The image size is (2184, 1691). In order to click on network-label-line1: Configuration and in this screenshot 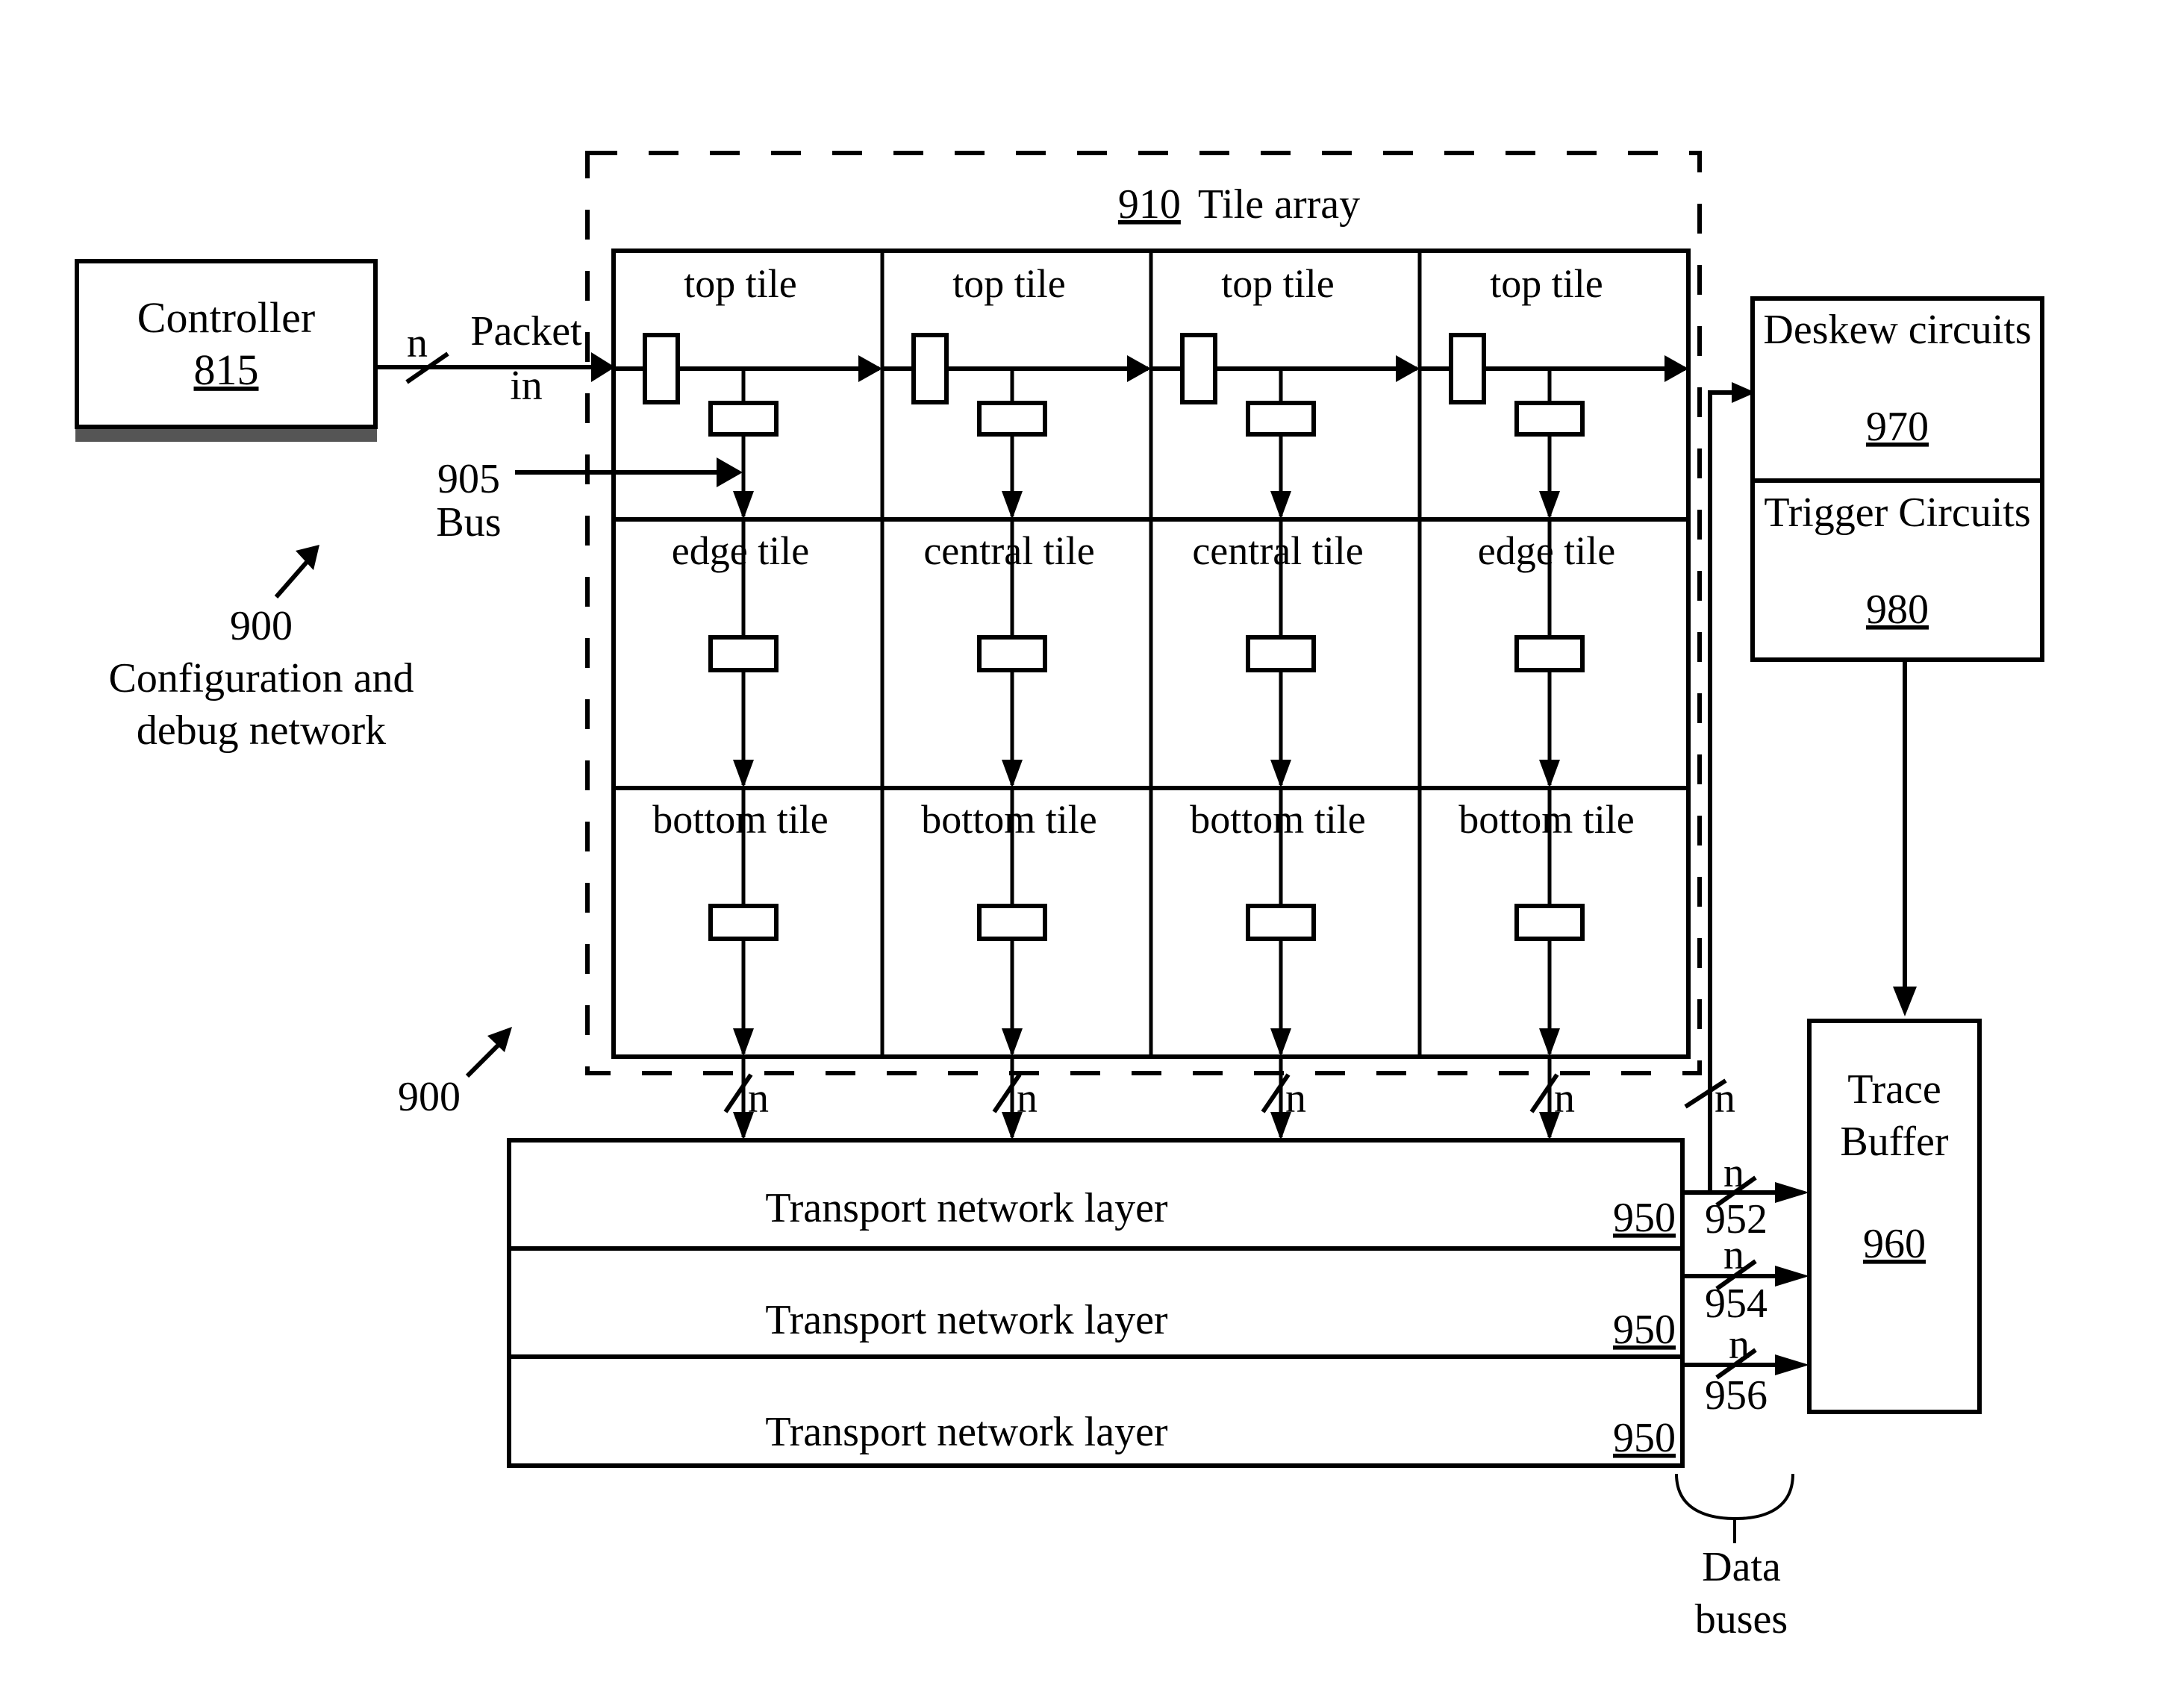, I will do `click(261, 678)`.